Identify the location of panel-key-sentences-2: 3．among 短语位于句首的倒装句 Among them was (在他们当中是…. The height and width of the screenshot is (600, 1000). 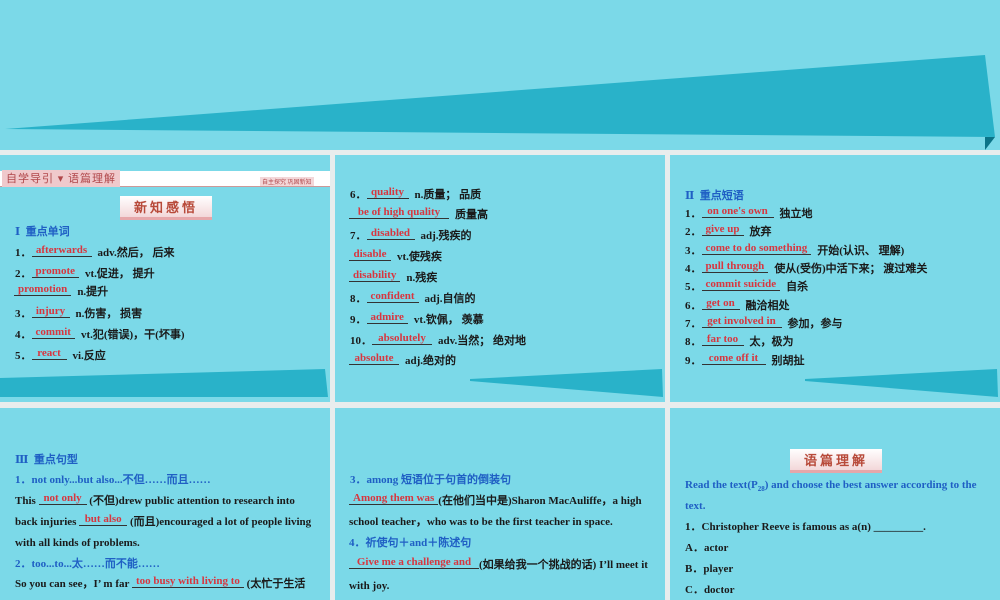
(500, 504).